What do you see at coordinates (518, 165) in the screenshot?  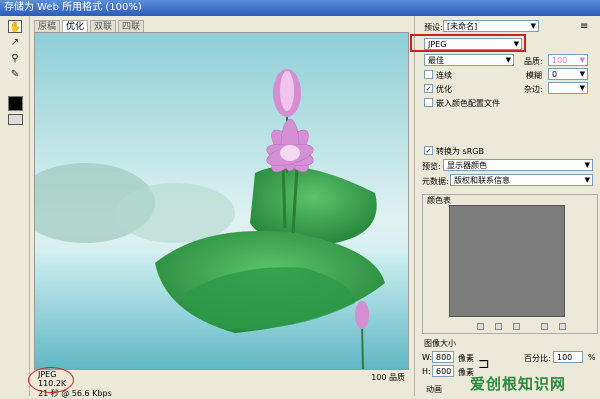 I see `preview-select: 显示器颜色 ▼` at bounding box center [518, 165].